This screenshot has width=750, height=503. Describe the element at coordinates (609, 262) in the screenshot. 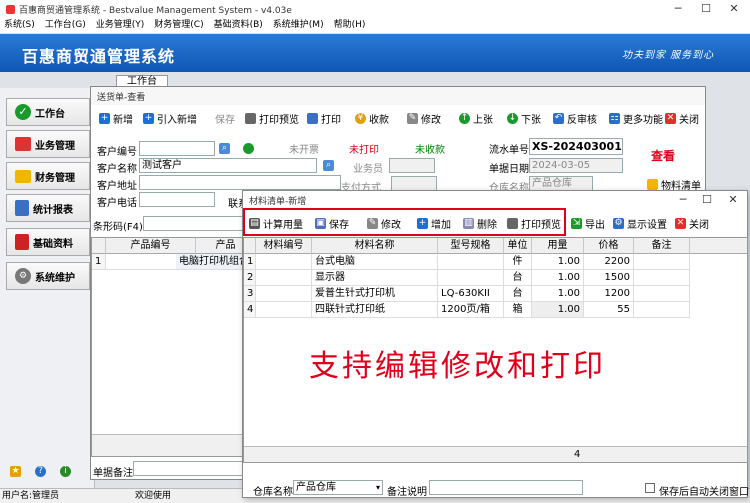

I see `materials-cell-price: 2200` at that location.